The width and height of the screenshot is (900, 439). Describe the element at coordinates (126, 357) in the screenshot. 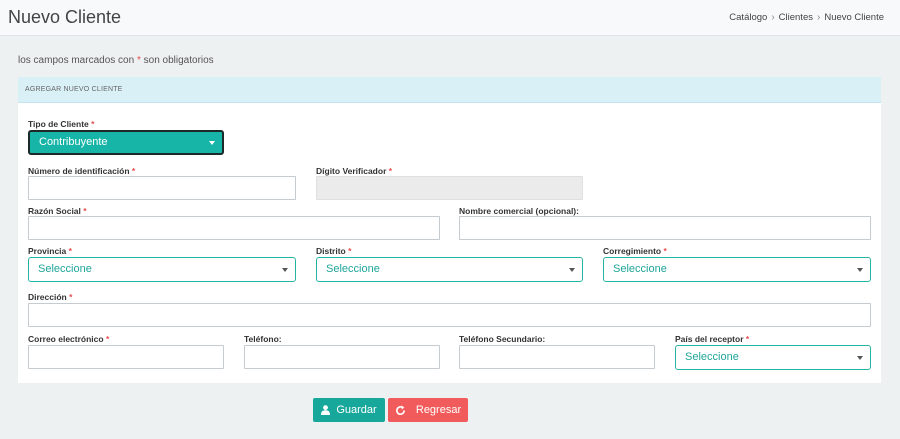

I see `correo-input` at that location.